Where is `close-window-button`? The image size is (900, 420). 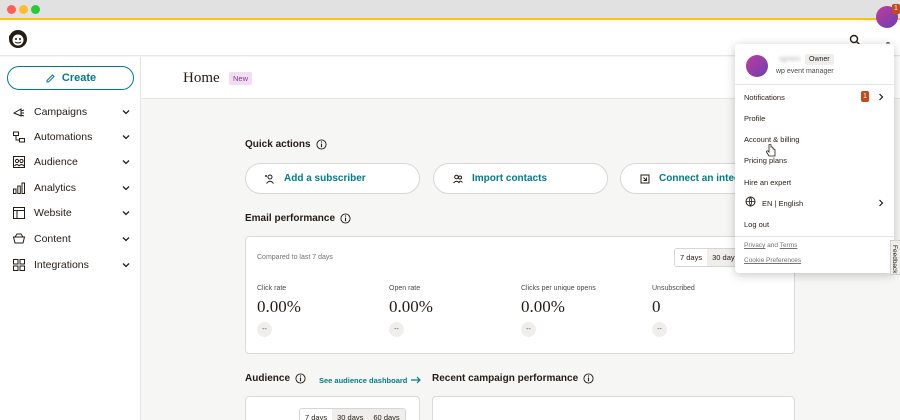
close-window-button is located at coordinates (11, 9).